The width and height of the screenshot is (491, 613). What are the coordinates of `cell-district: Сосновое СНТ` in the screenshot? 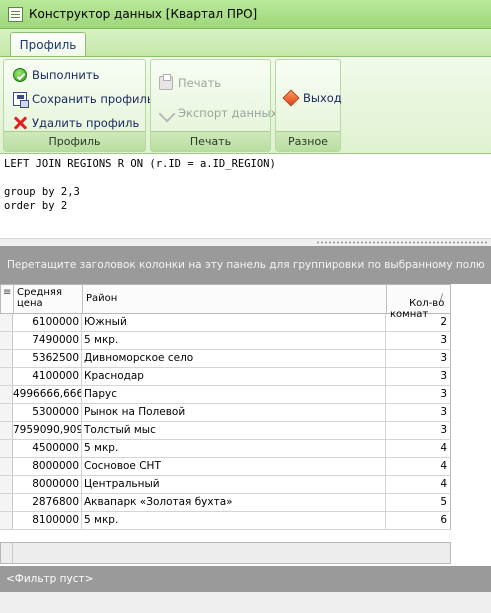 It's located at (234, 466).